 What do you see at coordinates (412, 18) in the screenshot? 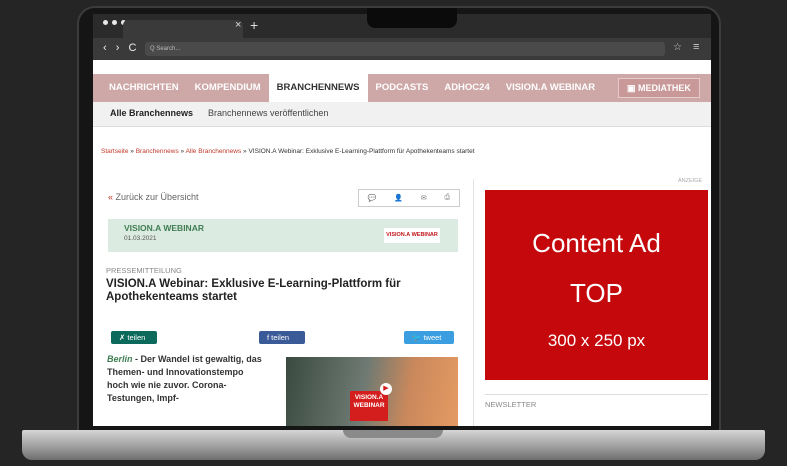
I see `laptop-camera-notch` at bounding box center [412, 18].